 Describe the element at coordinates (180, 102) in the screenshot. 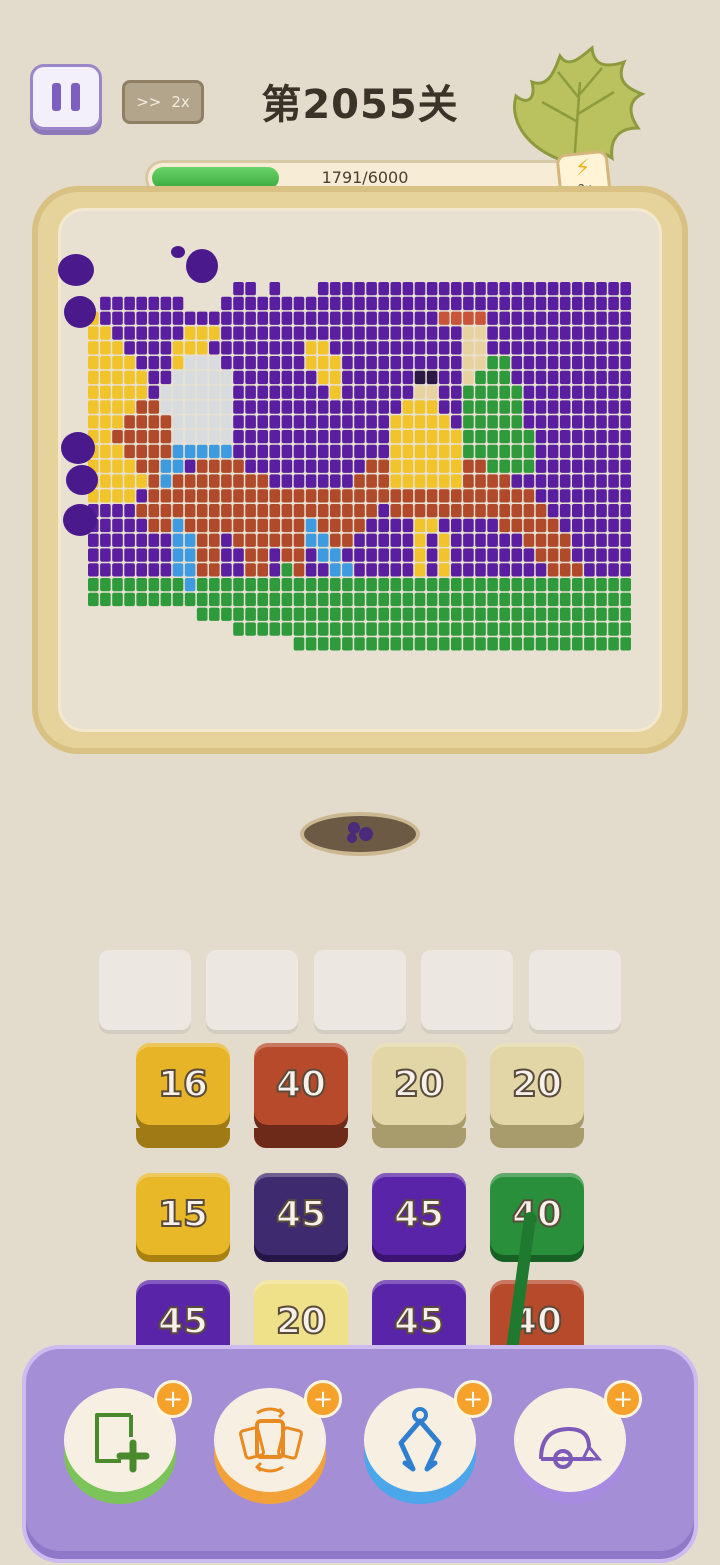

I see `speed-label: 2x` at that location.